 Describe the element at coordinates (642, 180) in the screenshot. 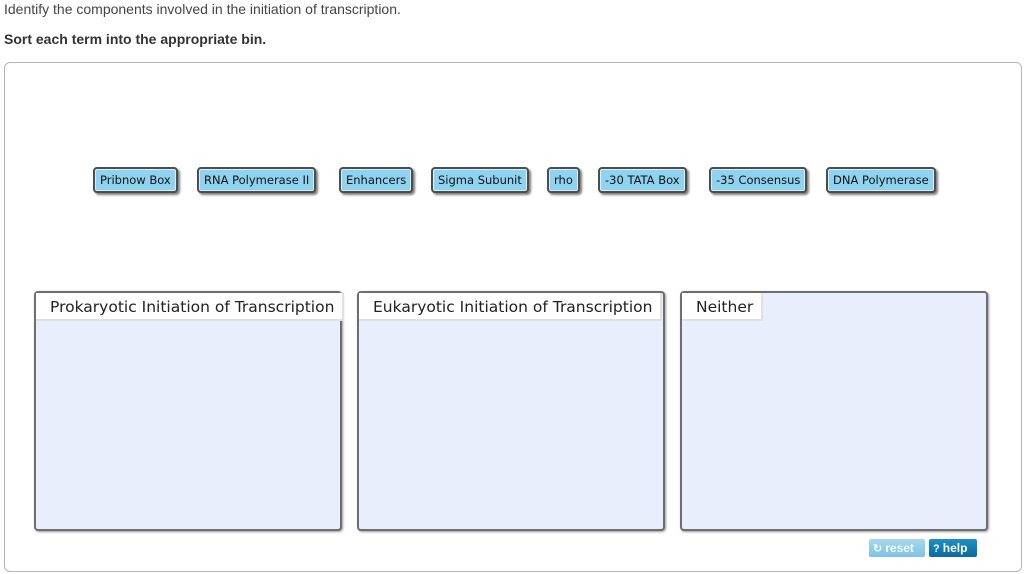

I see `term-tile: -30 TATA Box` at that location.